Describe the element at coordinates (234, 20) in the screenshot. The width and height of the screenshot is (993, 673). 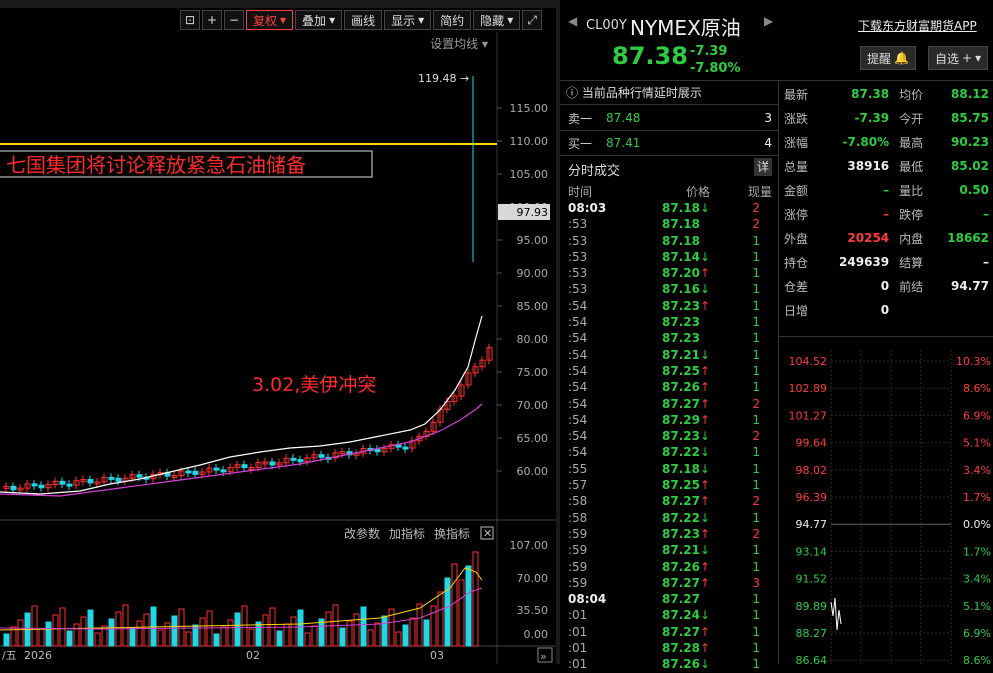
I see `zoom-out-icon: −` at that location.